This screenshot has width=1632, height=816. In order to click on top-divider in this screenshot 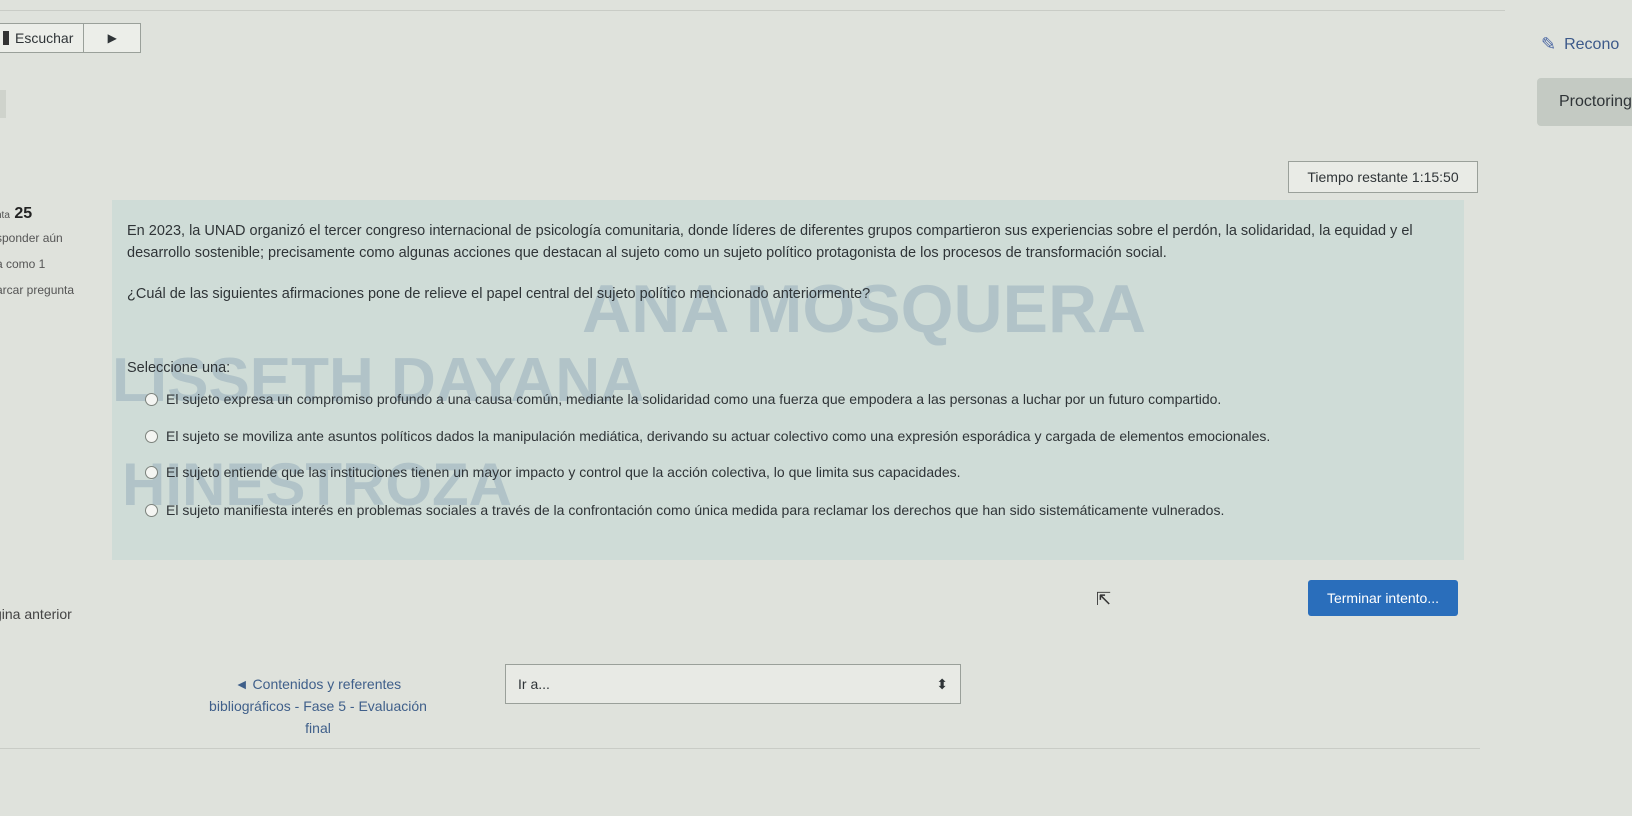, I will do `click(752, 10)`.